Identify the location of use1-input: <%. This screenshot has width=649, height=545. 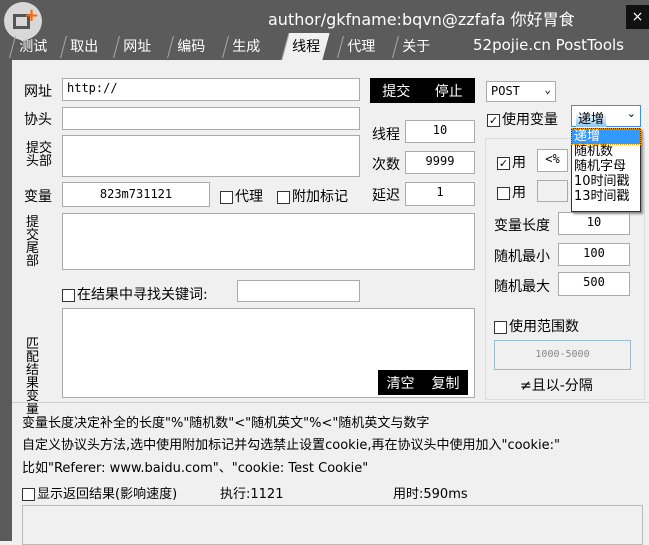
(552, 160).